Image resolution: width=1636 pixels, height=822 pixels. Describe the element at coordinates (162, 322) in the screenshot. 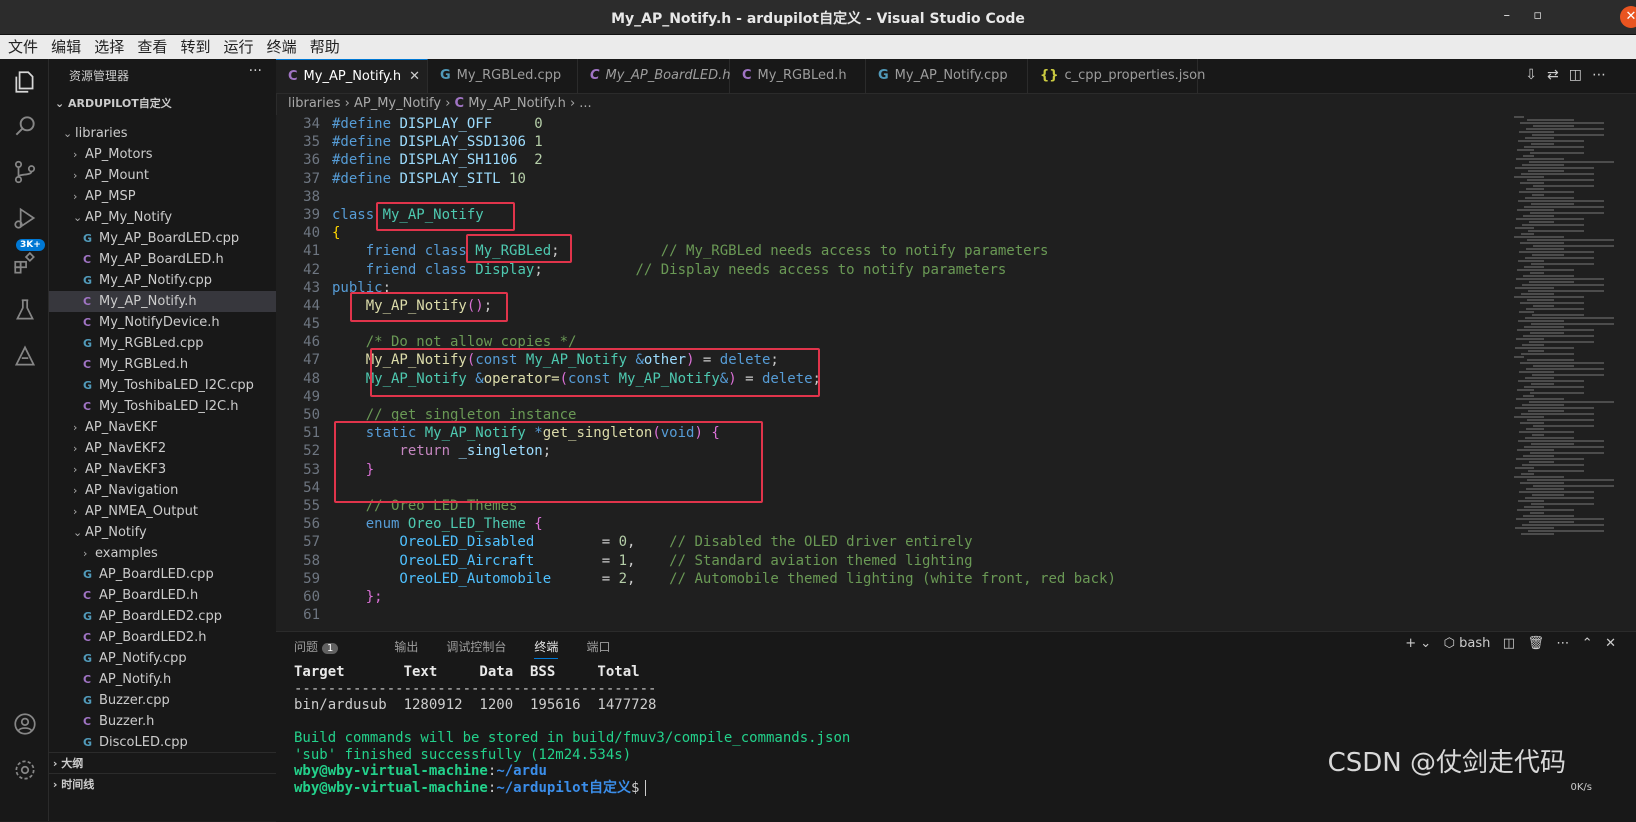

I see `tree-item: C My_NotifyDevice.h` at that location.